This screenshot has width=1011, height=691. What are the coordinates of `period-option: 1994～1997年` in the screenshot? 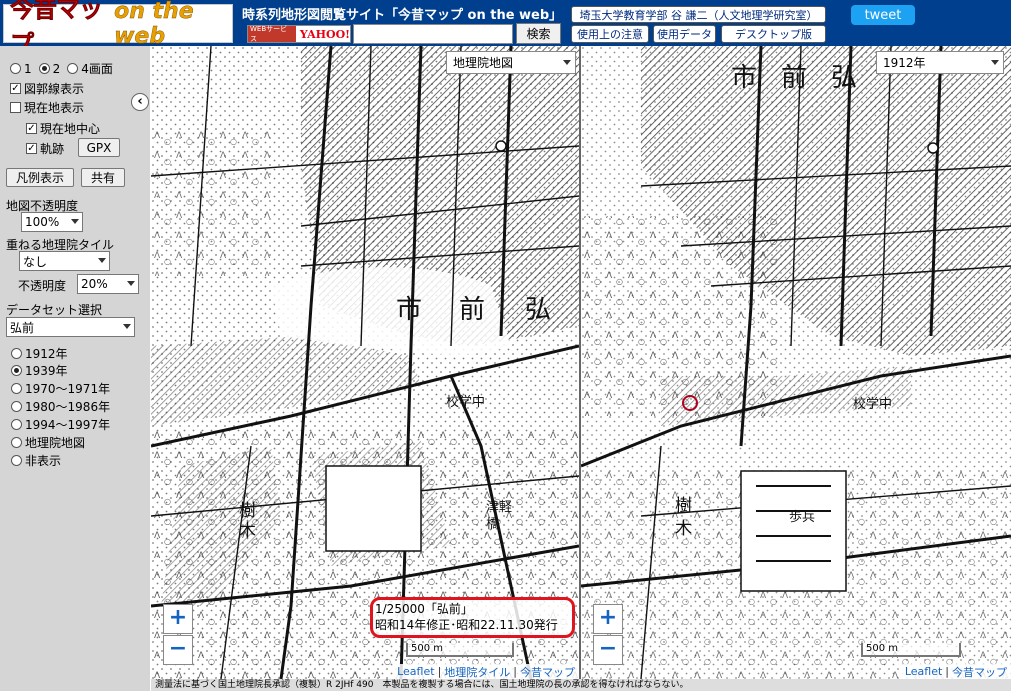 It's located at (60, 424).